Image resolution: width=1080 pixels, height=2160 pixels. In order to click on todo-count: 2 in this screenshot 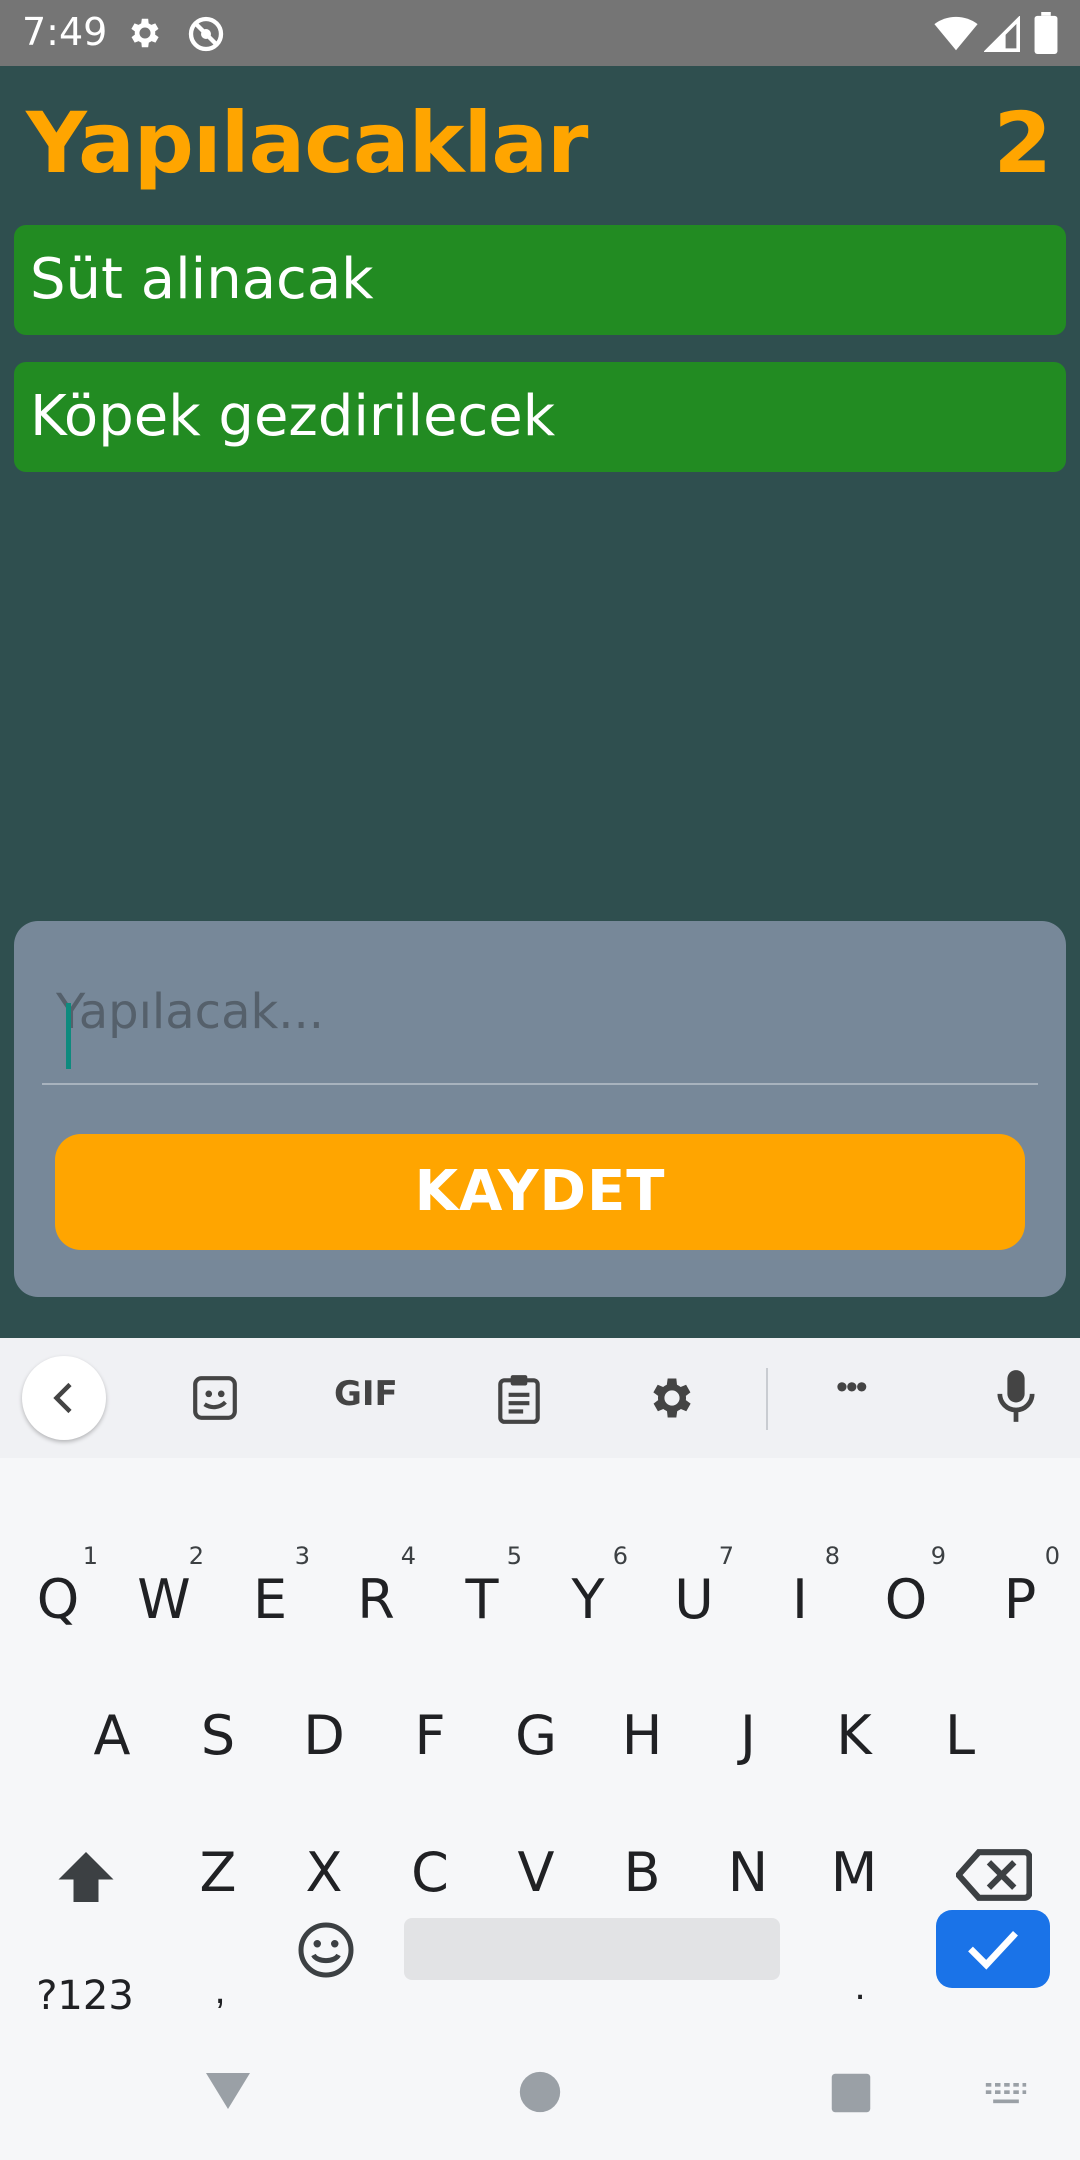, I will do `click(1022, 143)`.